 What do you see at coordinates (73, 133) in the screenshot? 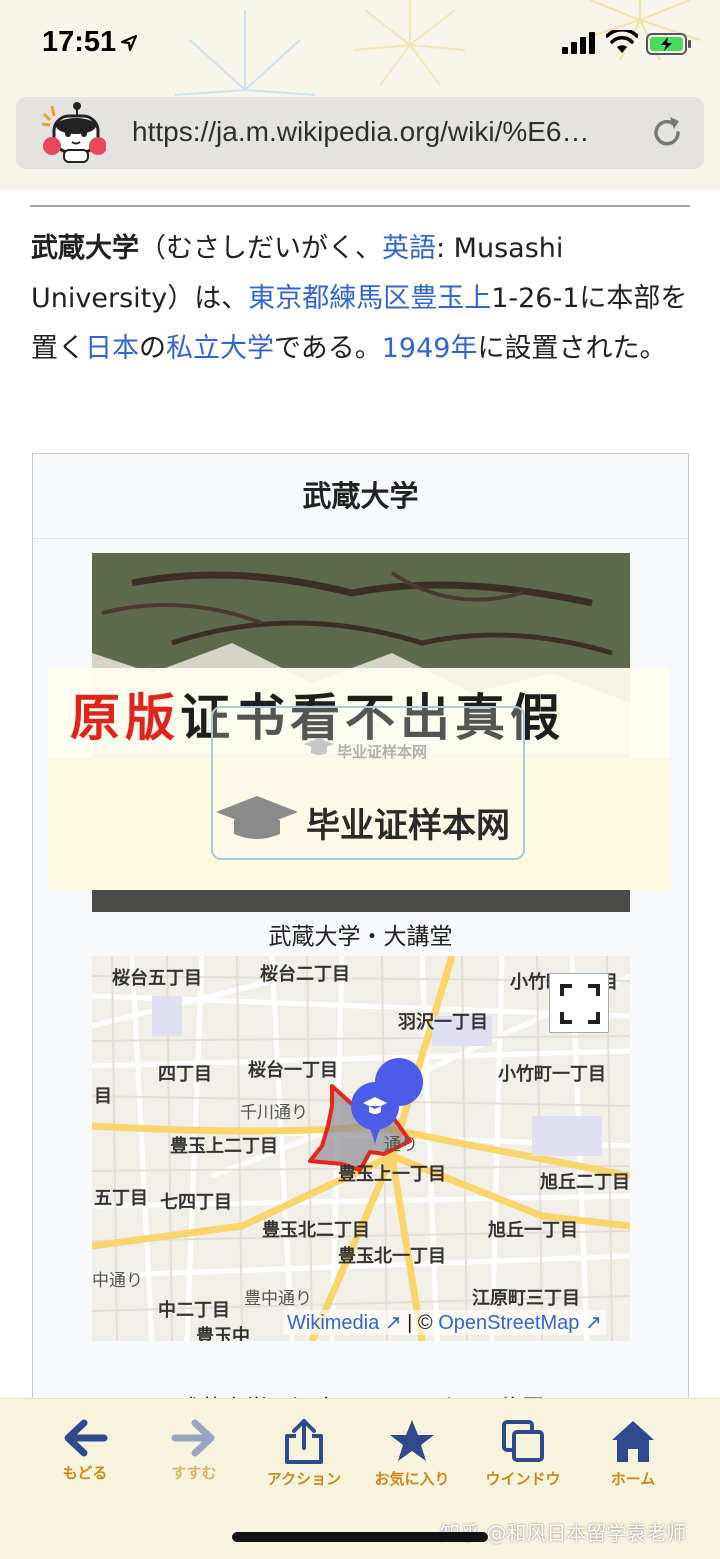
I see `browser-mascot-icon` at bounding box center [73, 133].